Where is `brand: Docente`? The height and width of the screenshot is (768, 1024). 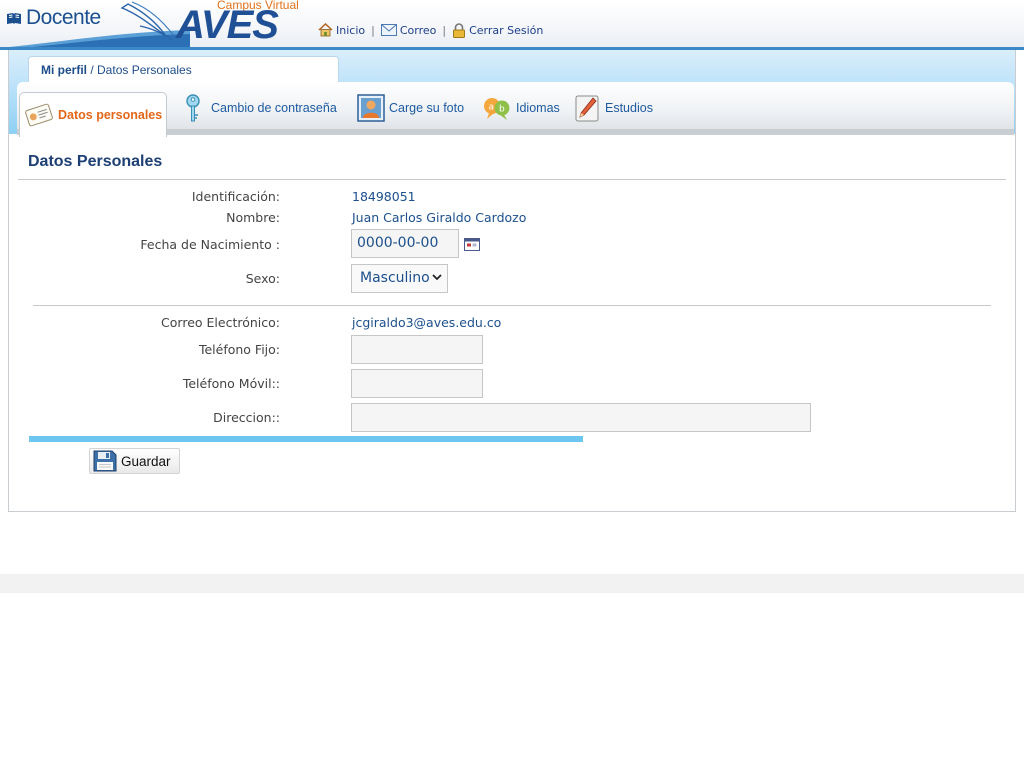
brand: Docente is located at coordinates (53, 18).